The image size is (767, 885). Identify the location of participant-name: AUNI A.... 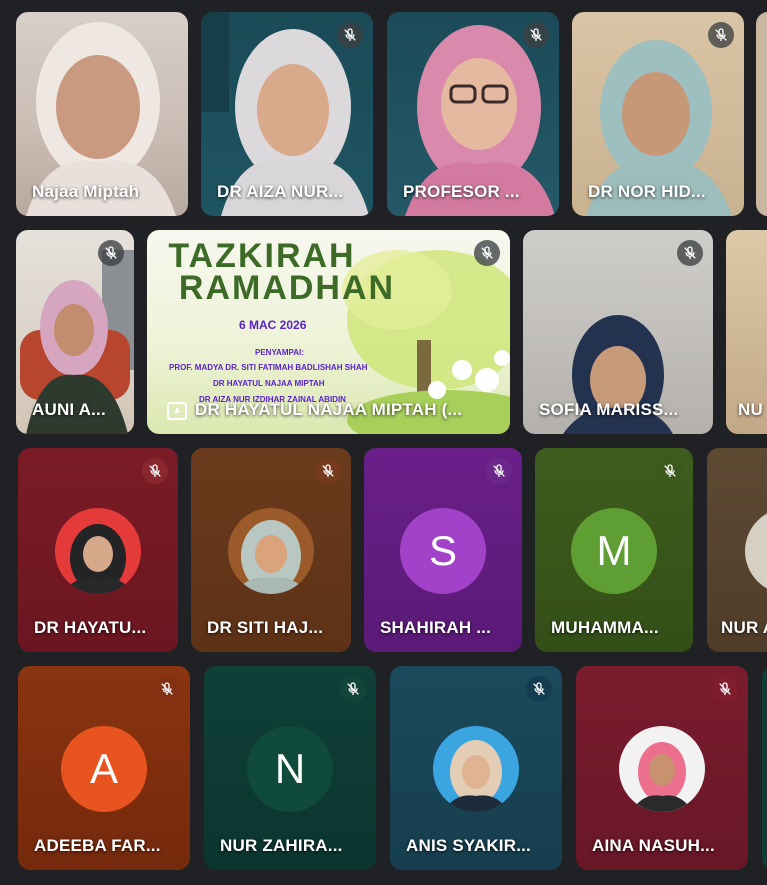
(69, 409).